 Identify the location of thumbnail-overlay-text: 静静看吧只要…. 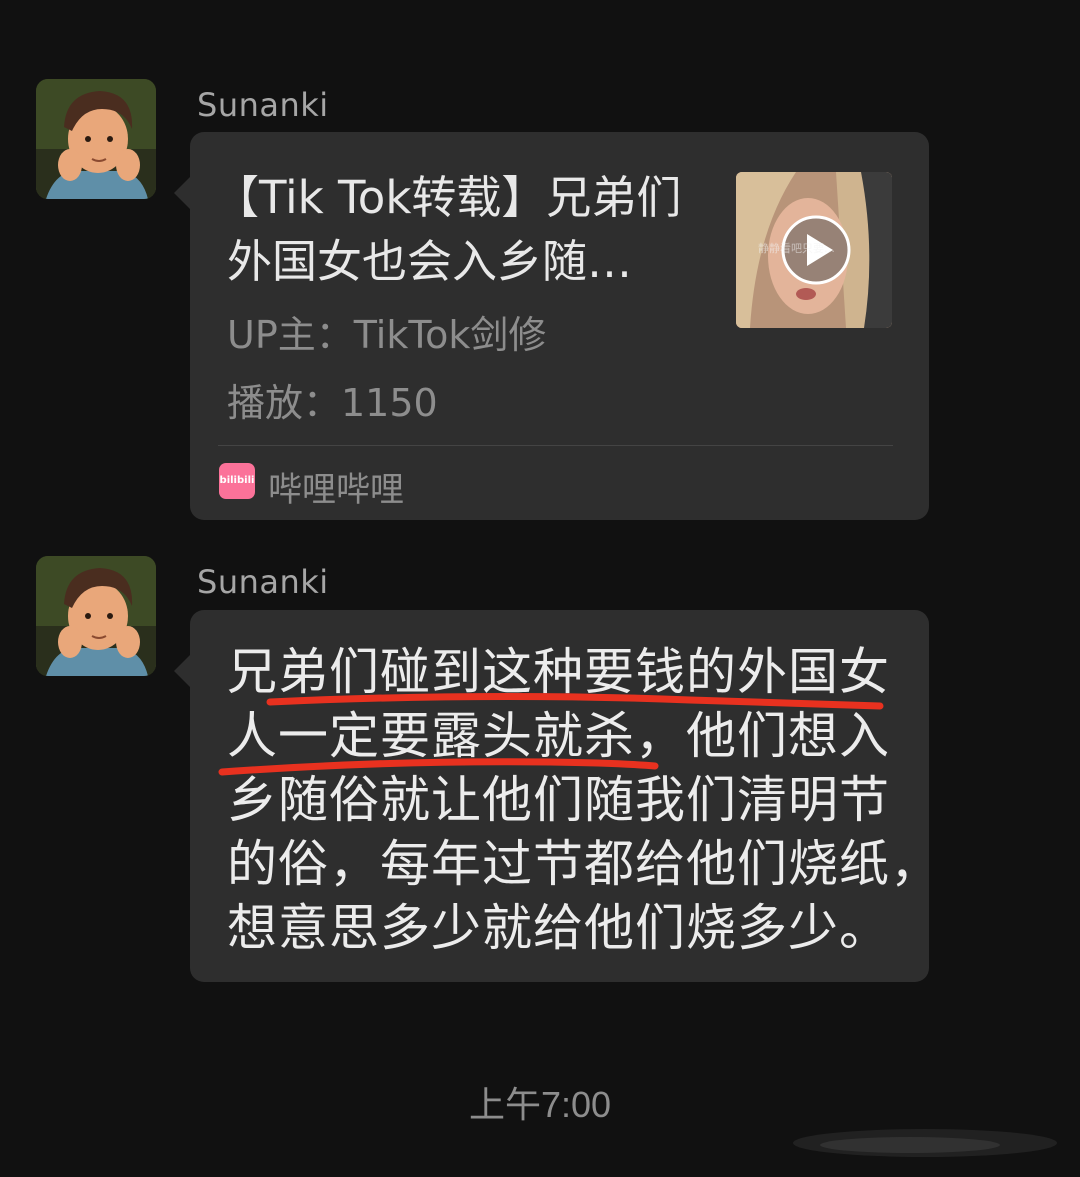
(796, 248).